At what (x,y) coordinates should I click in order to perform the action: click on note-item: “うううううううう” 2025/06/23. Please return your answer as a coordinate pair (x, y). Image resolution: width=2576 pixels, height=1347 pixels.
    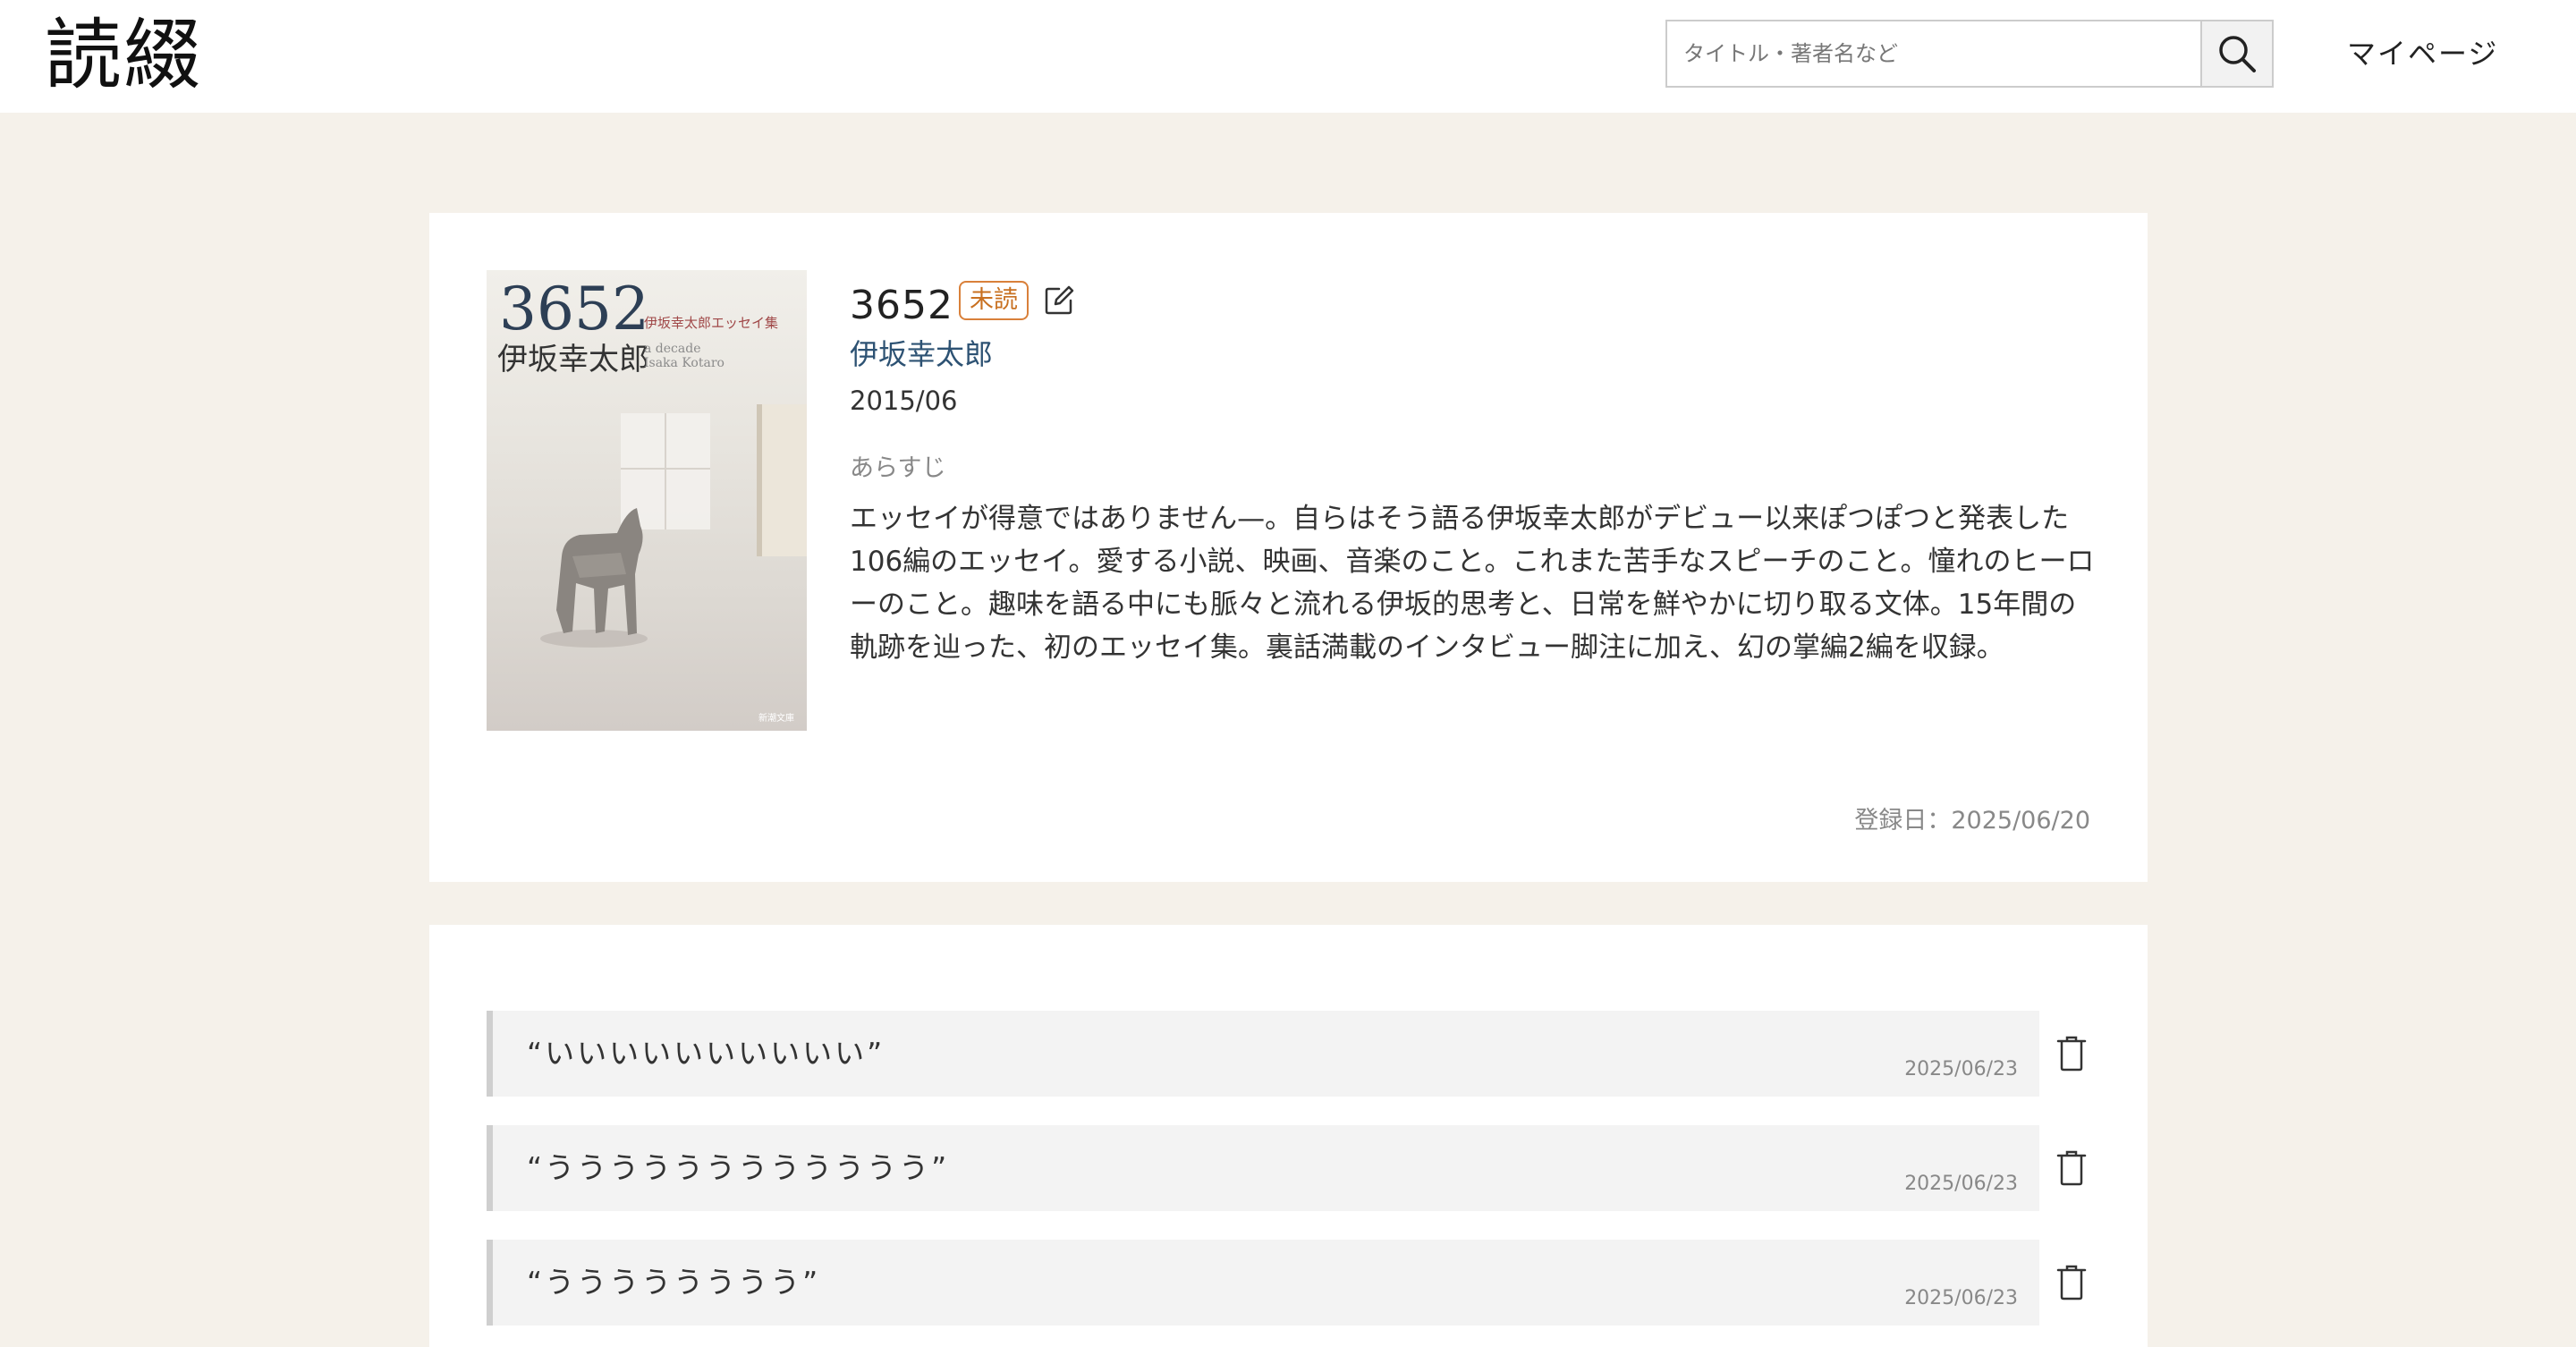
    Looking at the image, I should click on (1263, 1283).